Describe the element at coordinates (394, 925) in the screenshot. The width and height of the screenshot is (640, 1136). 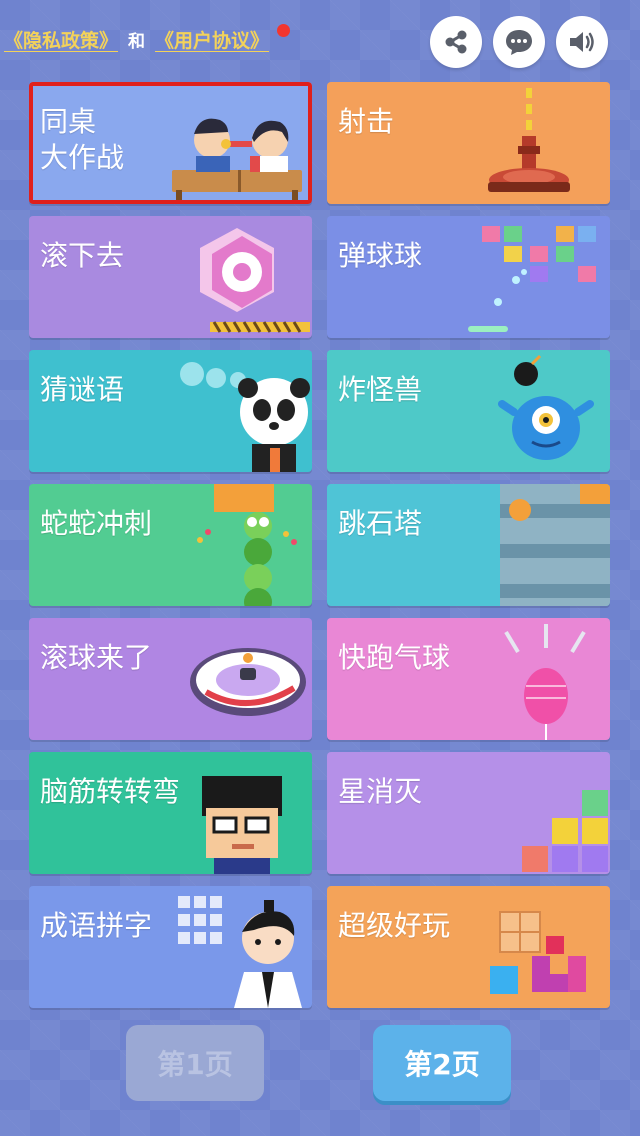
I see `game-title: 超级好玩` at that location.